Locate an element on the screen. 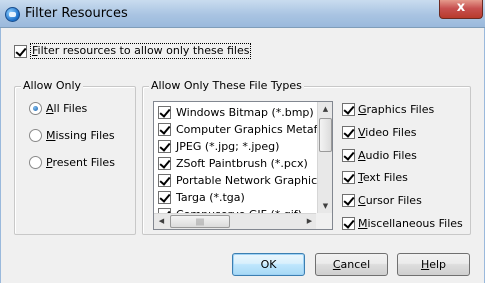 The width and height of the screenshot is (485, 283). audio-files-check-icon is located at coordinates (348, 155).